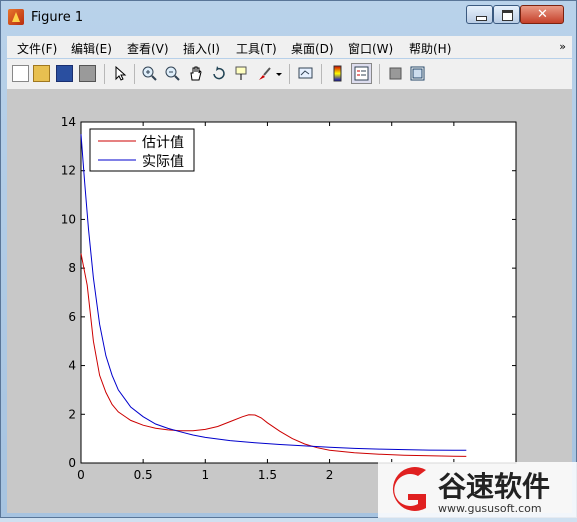 This screenshot has width=577, height=522. I want to click on y-tick-label: 0, so click(72, 463).